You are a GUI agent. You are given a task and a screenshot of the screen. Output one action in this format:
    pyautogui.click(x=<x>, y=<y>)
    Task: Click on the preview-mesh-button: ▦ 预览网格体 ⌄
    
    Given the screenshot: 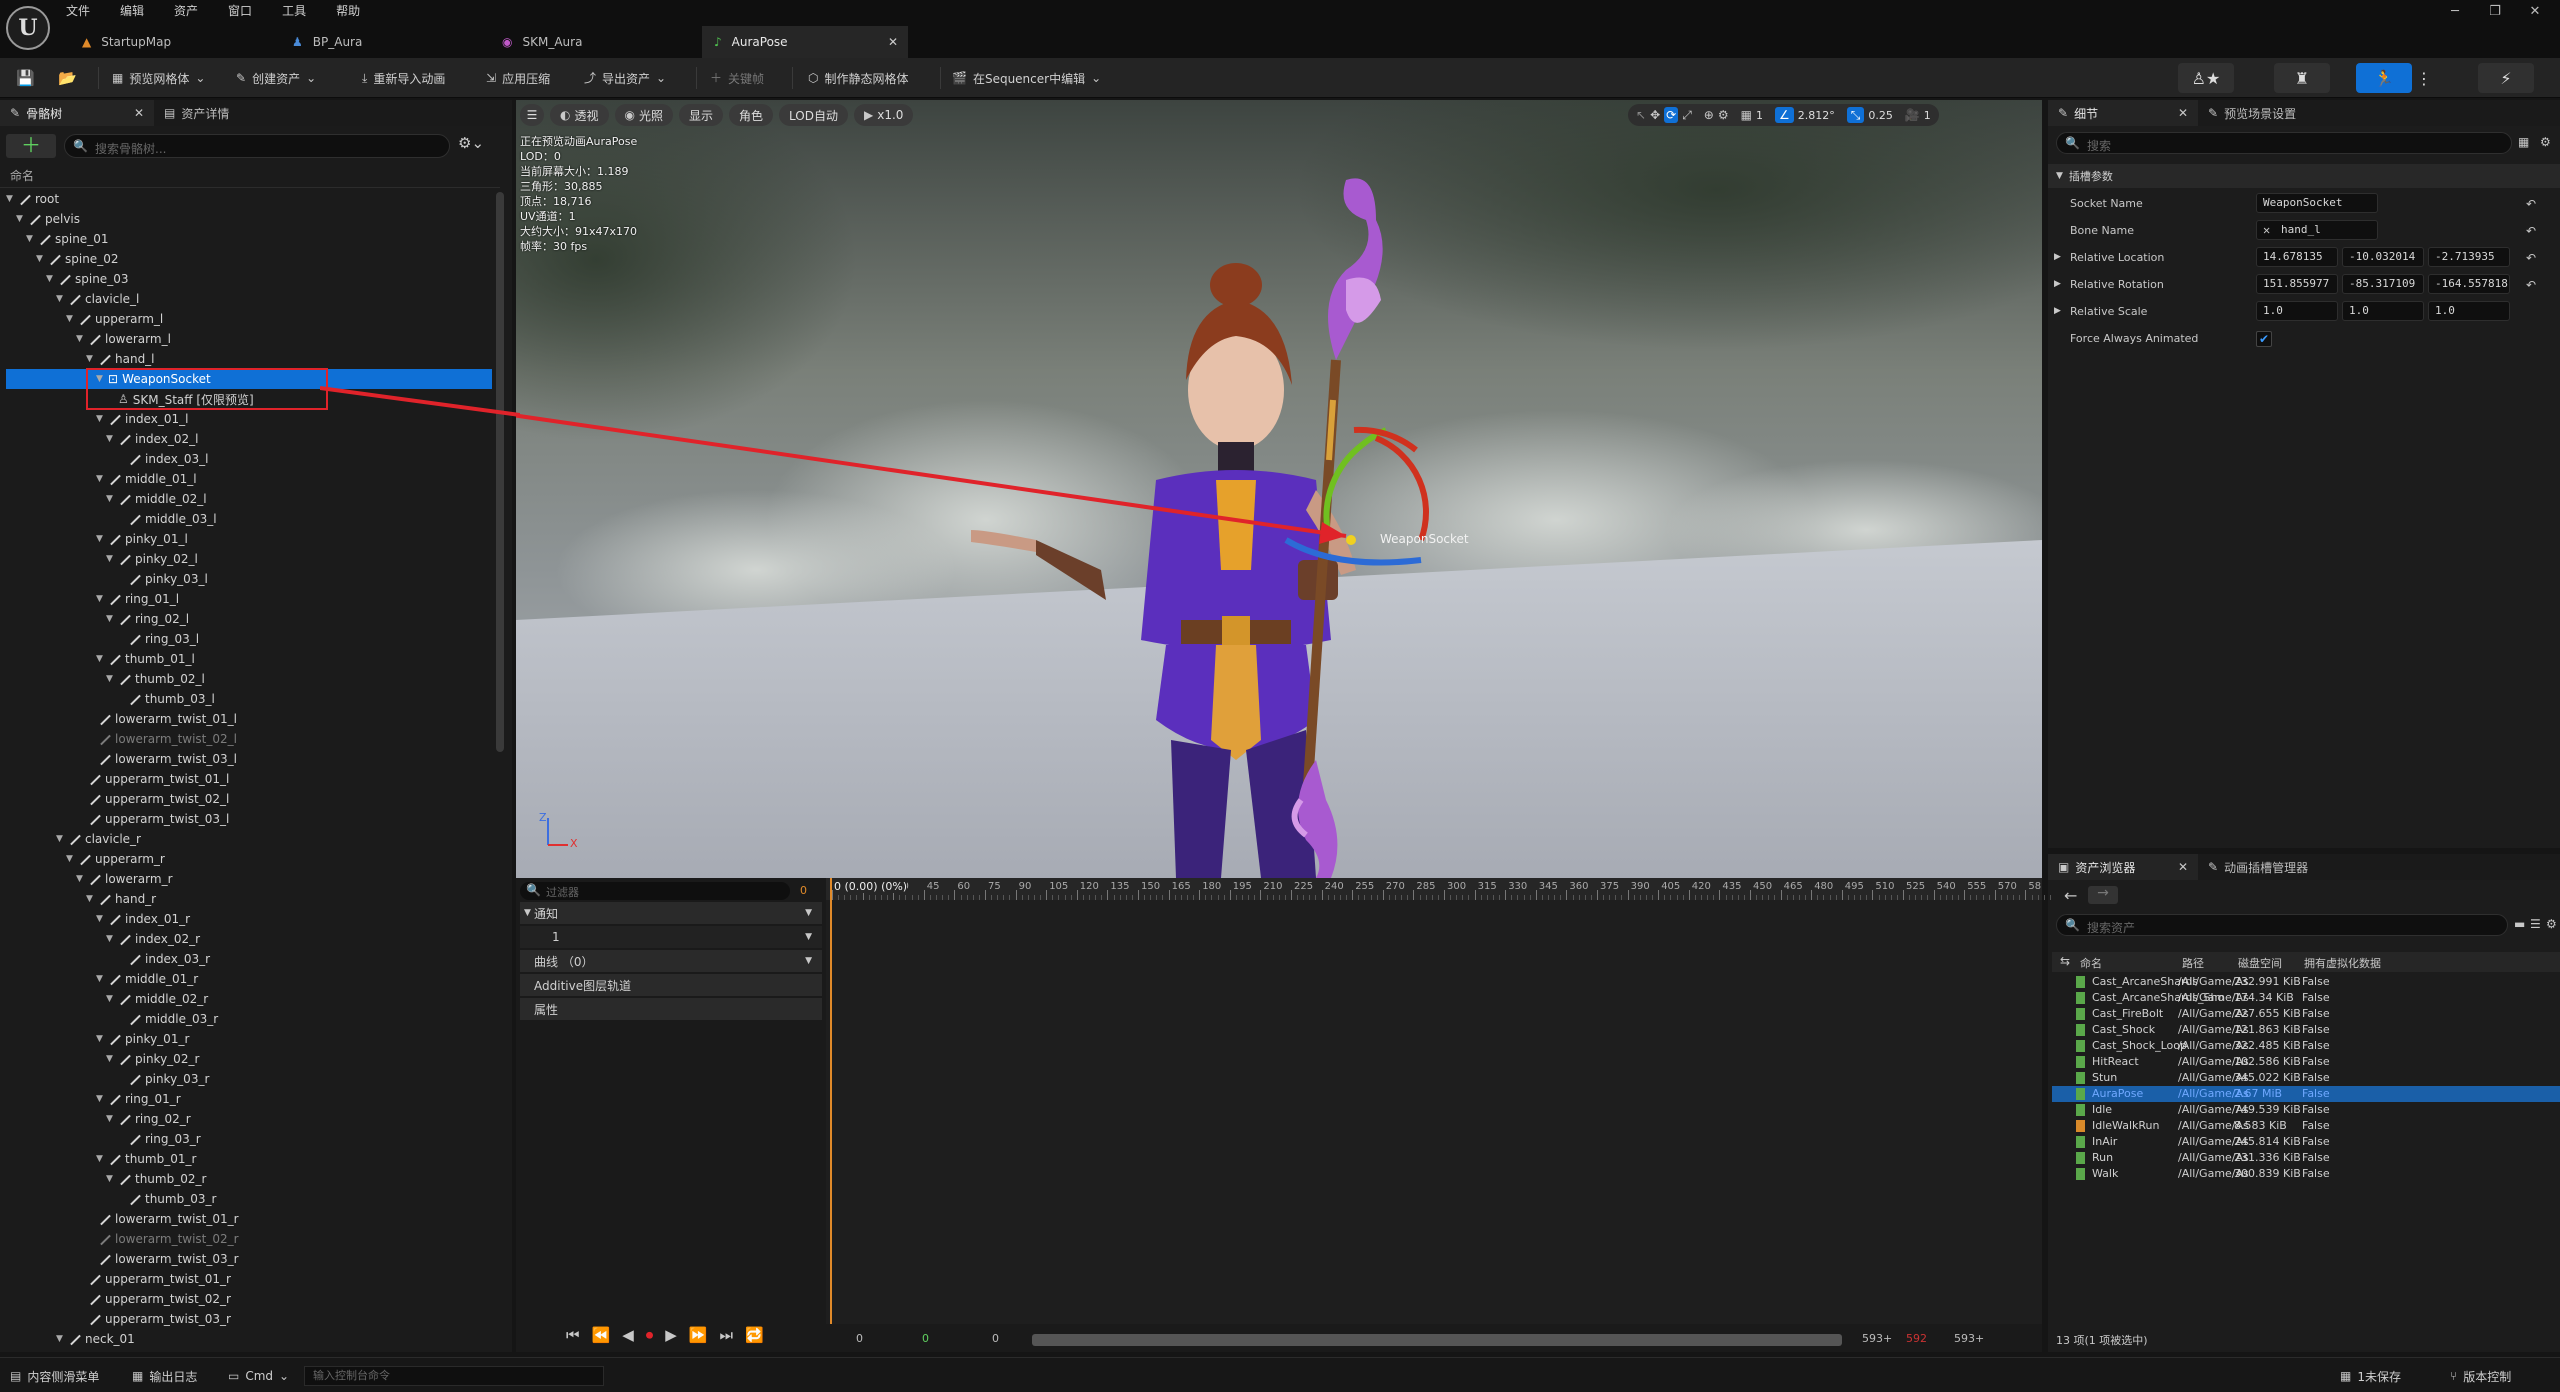 What is the action you would take?
    pyautogui.click(x=158, y=78)
    